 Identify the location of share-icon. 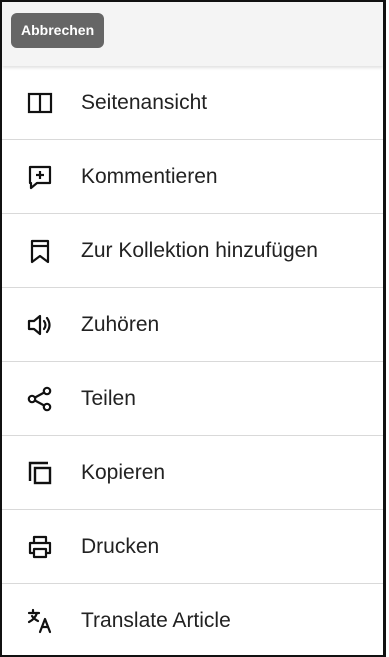
(40, 399).